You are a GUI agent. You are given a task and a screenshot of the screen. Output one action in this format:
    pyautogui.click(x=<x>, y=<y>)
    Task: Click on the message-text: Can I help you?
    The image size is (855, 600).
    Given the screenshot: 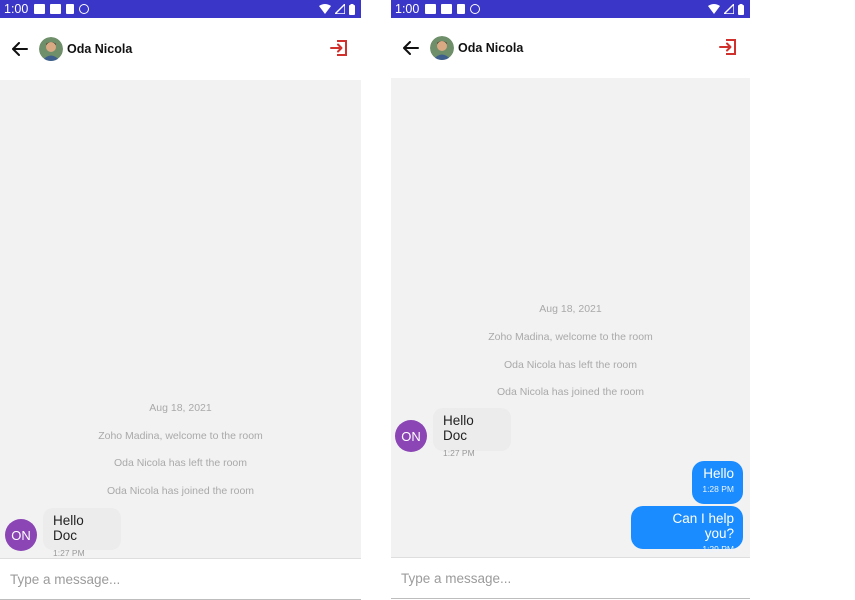 What is the action you would take?
    pyautogui.click(x=703, y=526)
    